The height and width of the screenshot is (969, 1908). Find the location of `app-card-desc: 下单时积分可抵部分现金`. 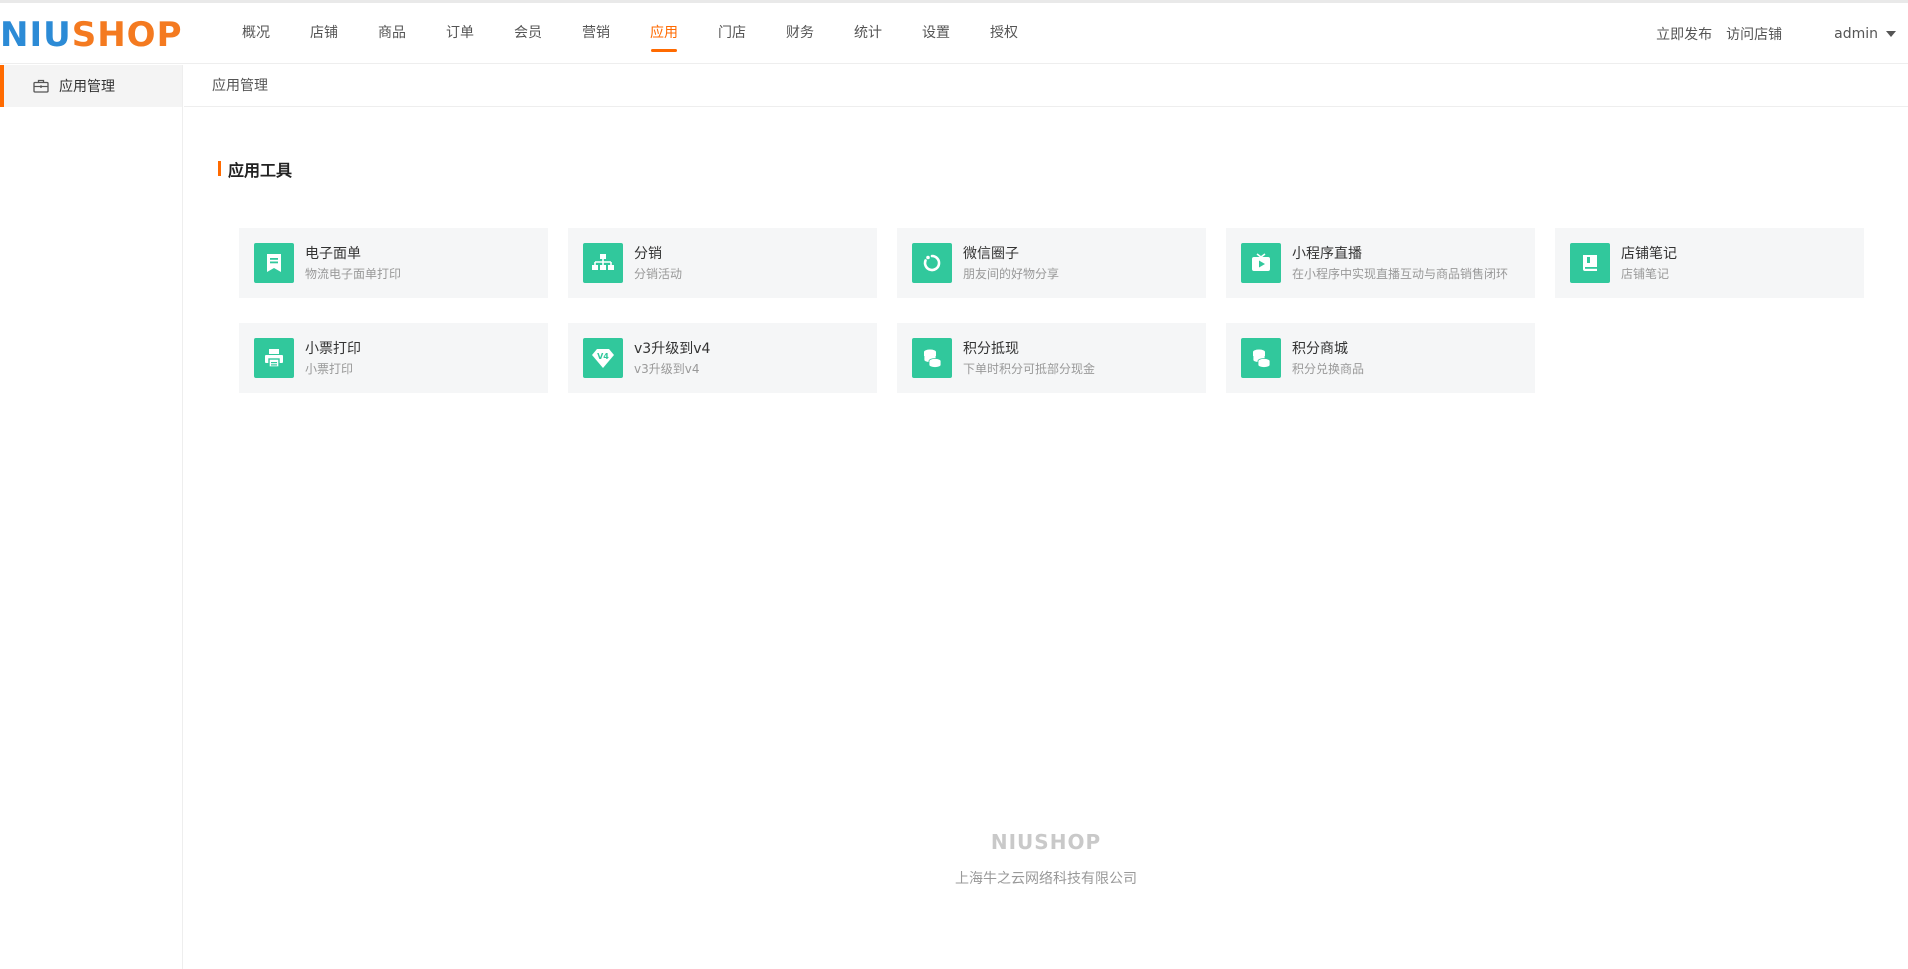

app-card-desc: 下单时积分可抵部分现金 is located at coordinates (1029, 368).